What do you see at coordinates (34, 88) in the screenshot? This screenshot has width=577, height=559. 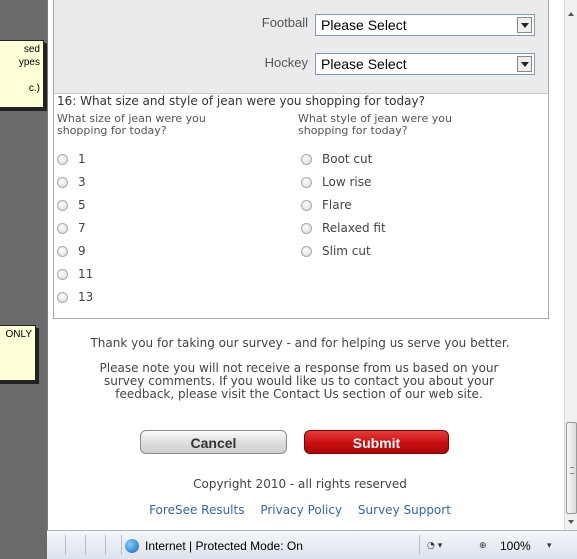 I see `note-line: c.)` at bounding box center [34, 88].